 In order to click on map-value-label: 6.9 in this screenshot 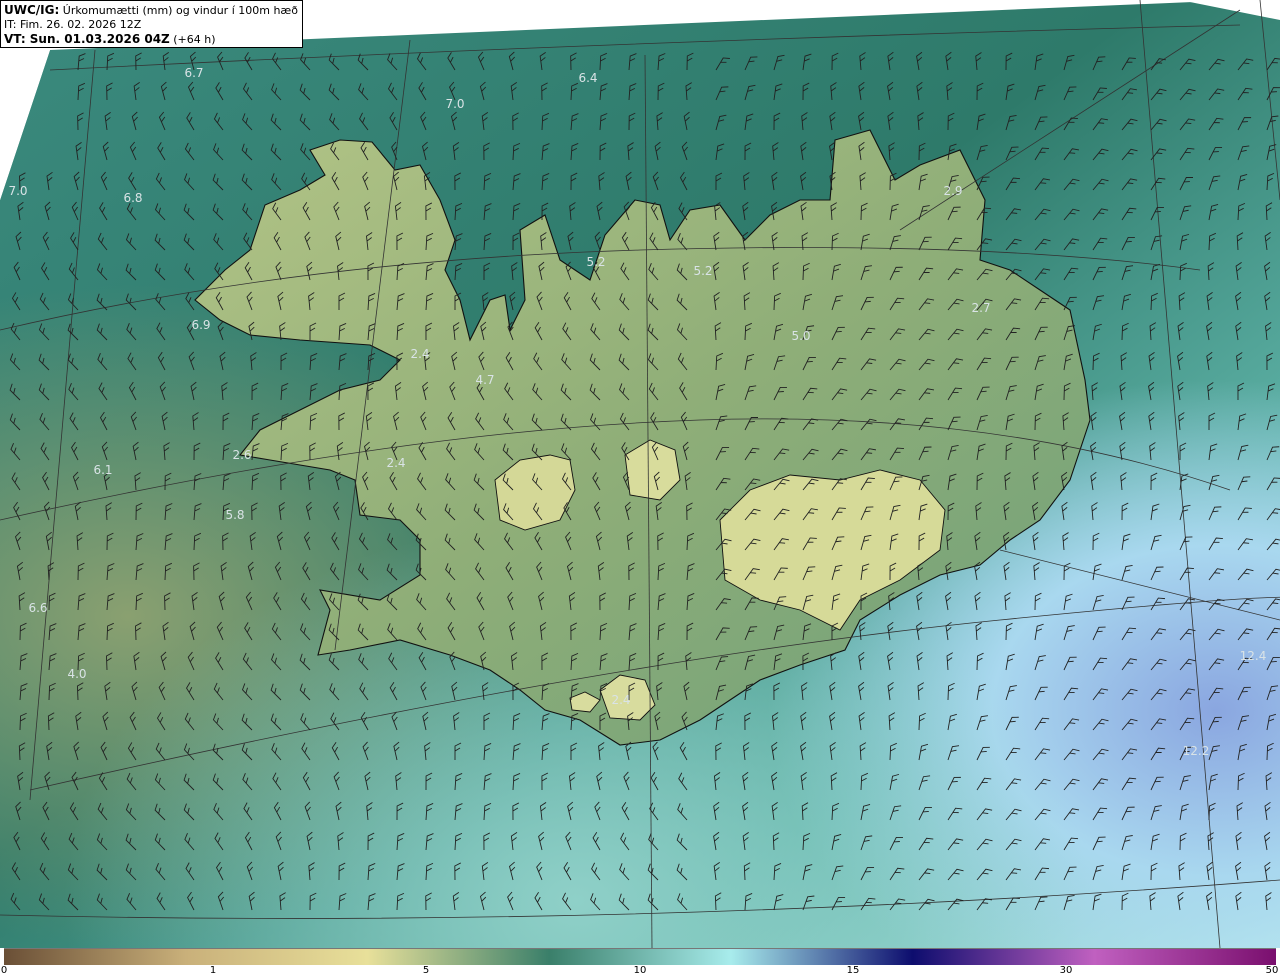, I will do `click(201, 325)`.